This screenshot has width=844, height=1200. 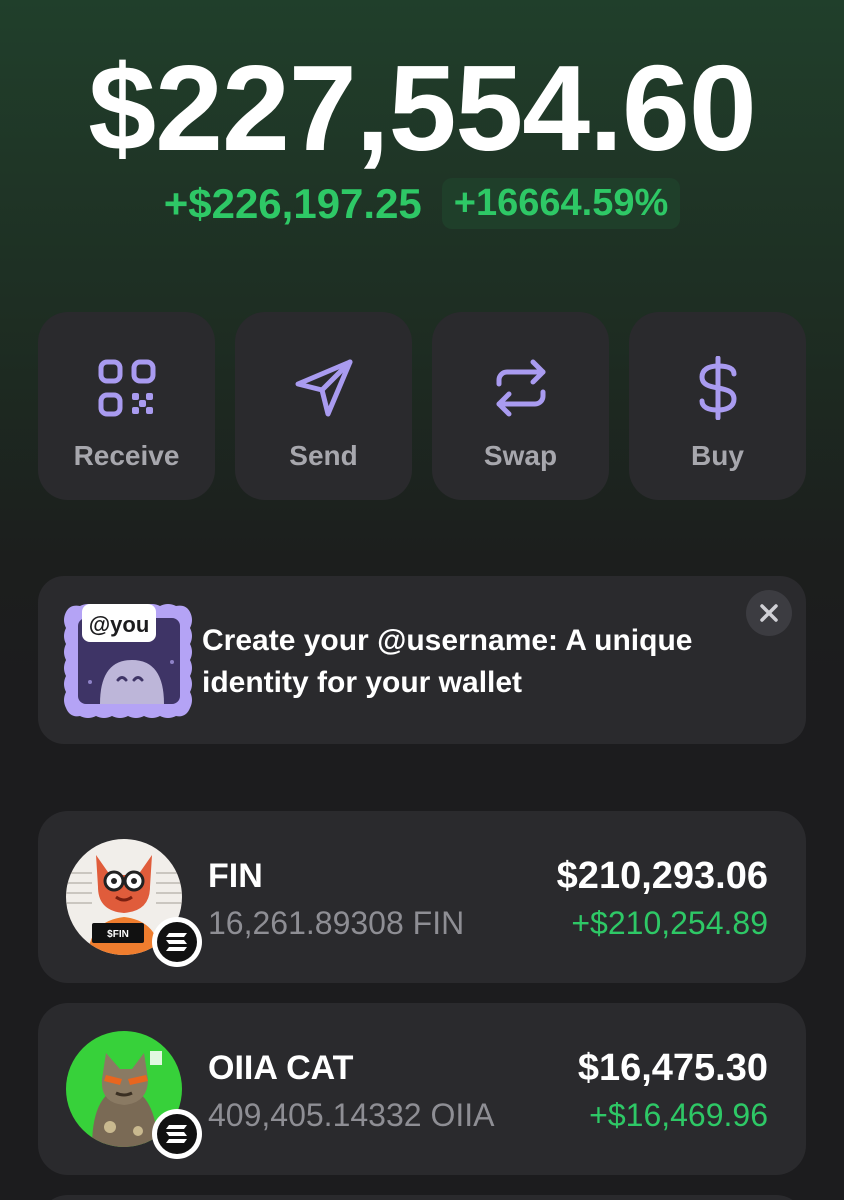 What do you see at coordinates (126, 455) in the screenshot?
I see `receive-label: Receive` at bounding box center [126, 455].